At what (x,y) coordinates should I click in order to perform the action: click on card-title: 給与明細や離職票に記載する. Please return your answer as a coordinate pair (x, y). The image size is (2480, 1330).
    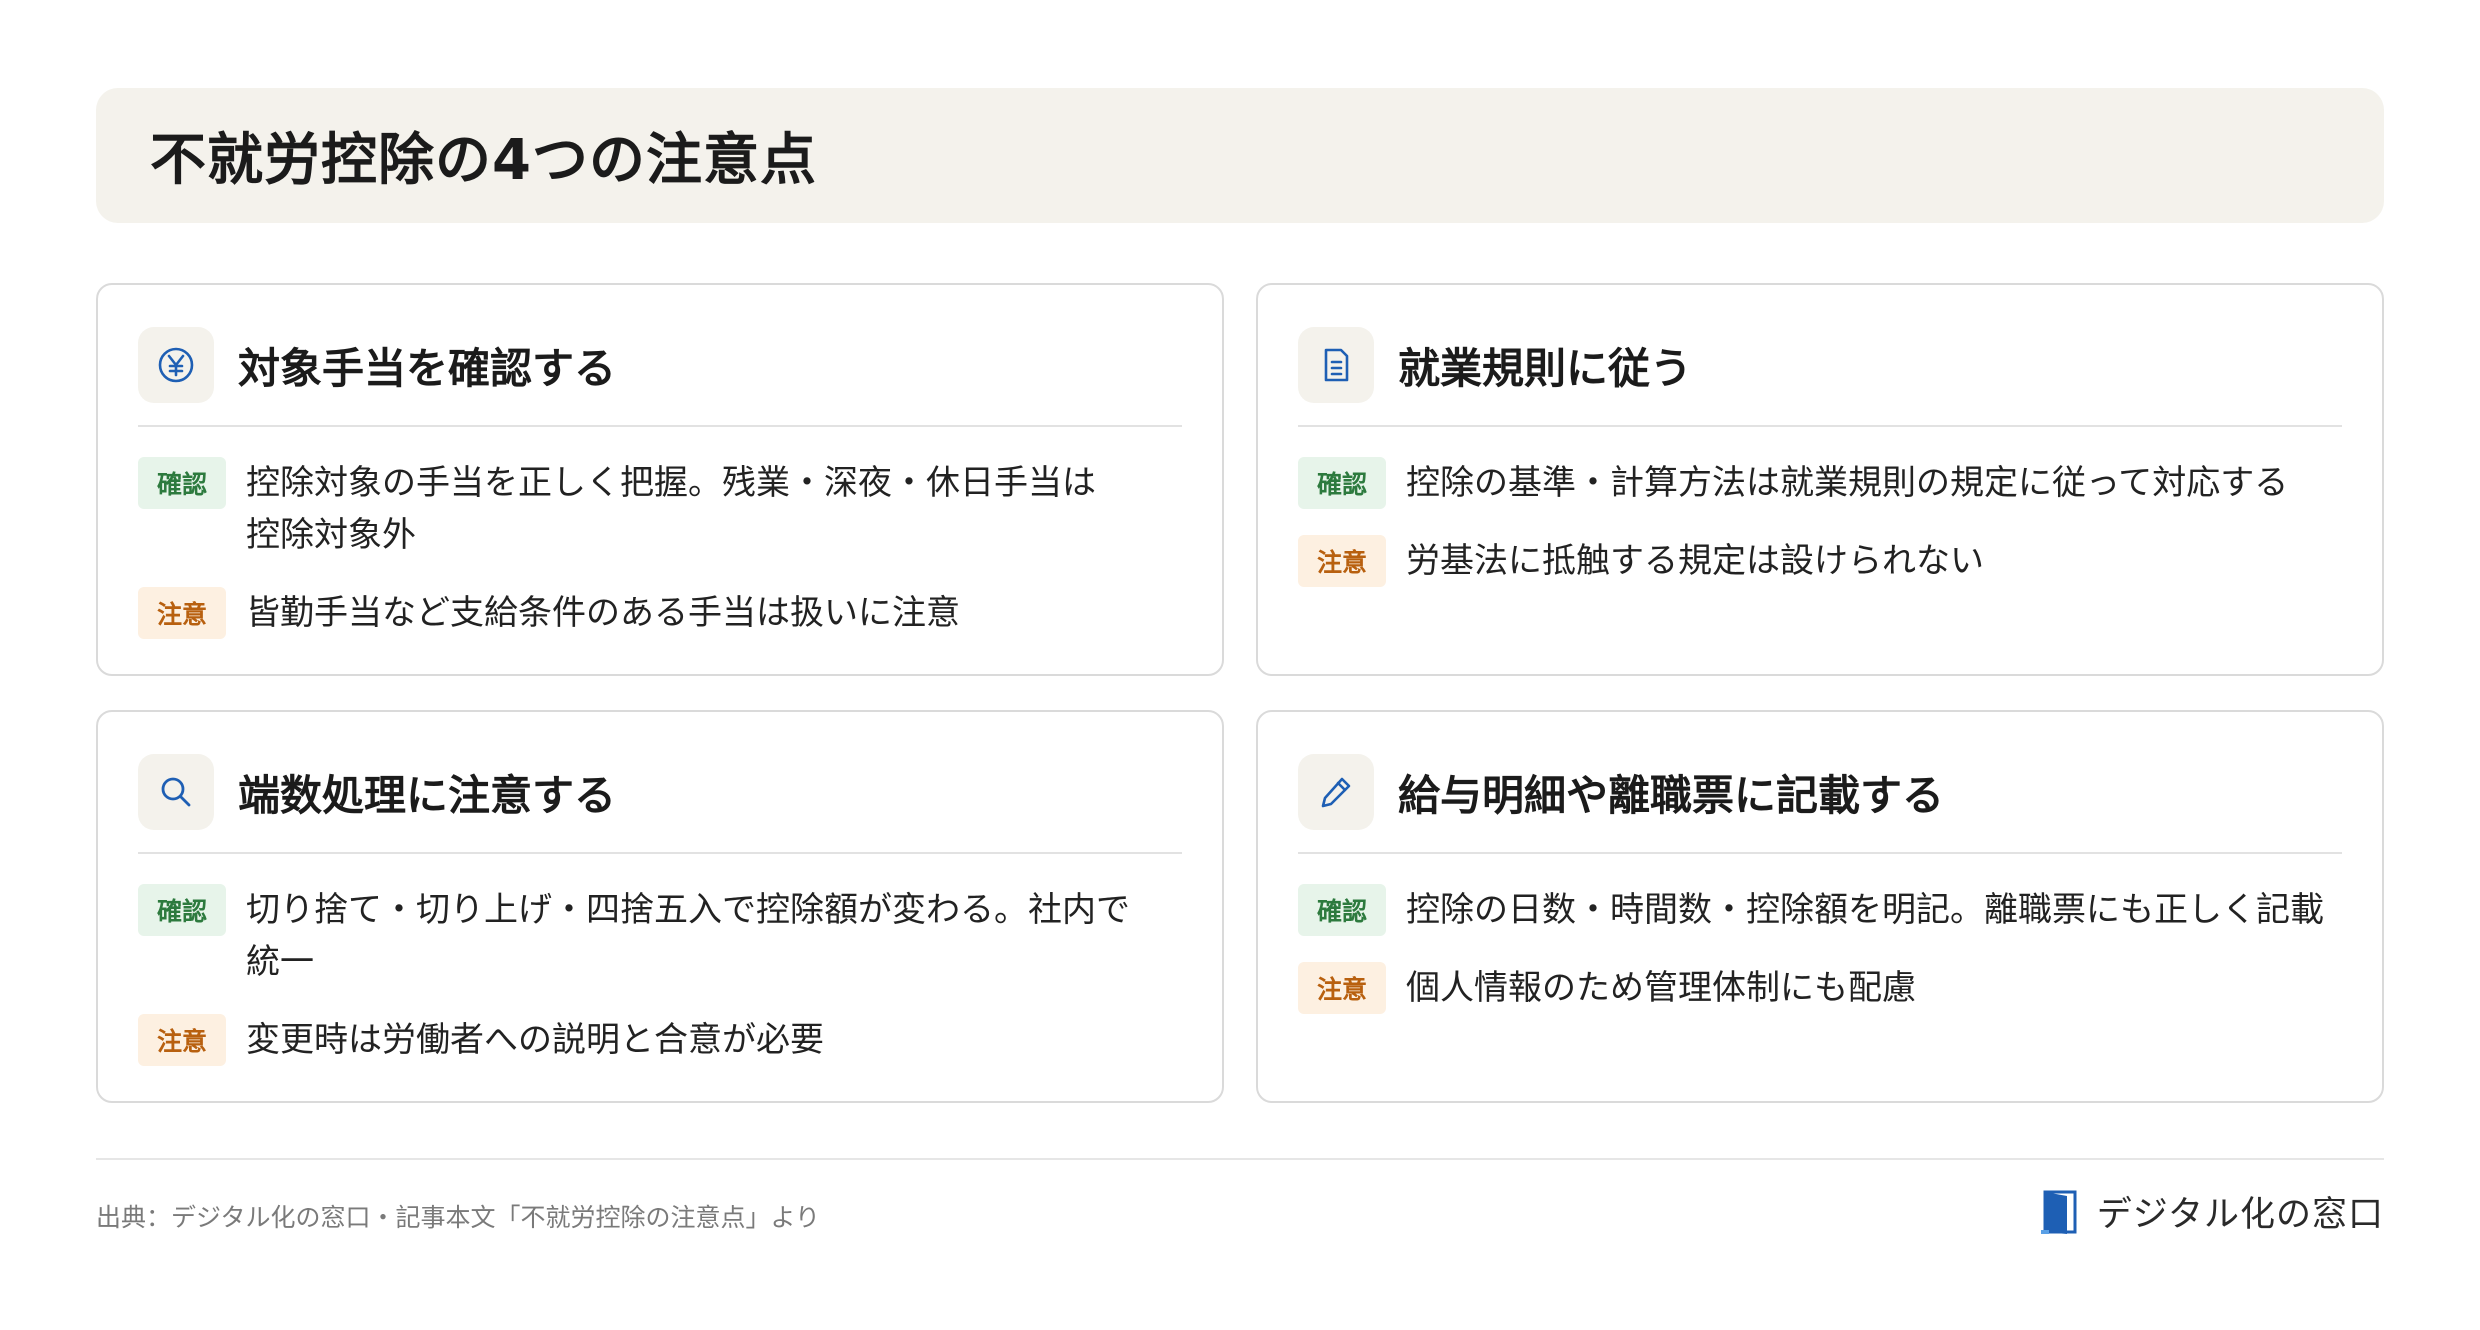
    Looking at the image, I should click on (1671, 795).